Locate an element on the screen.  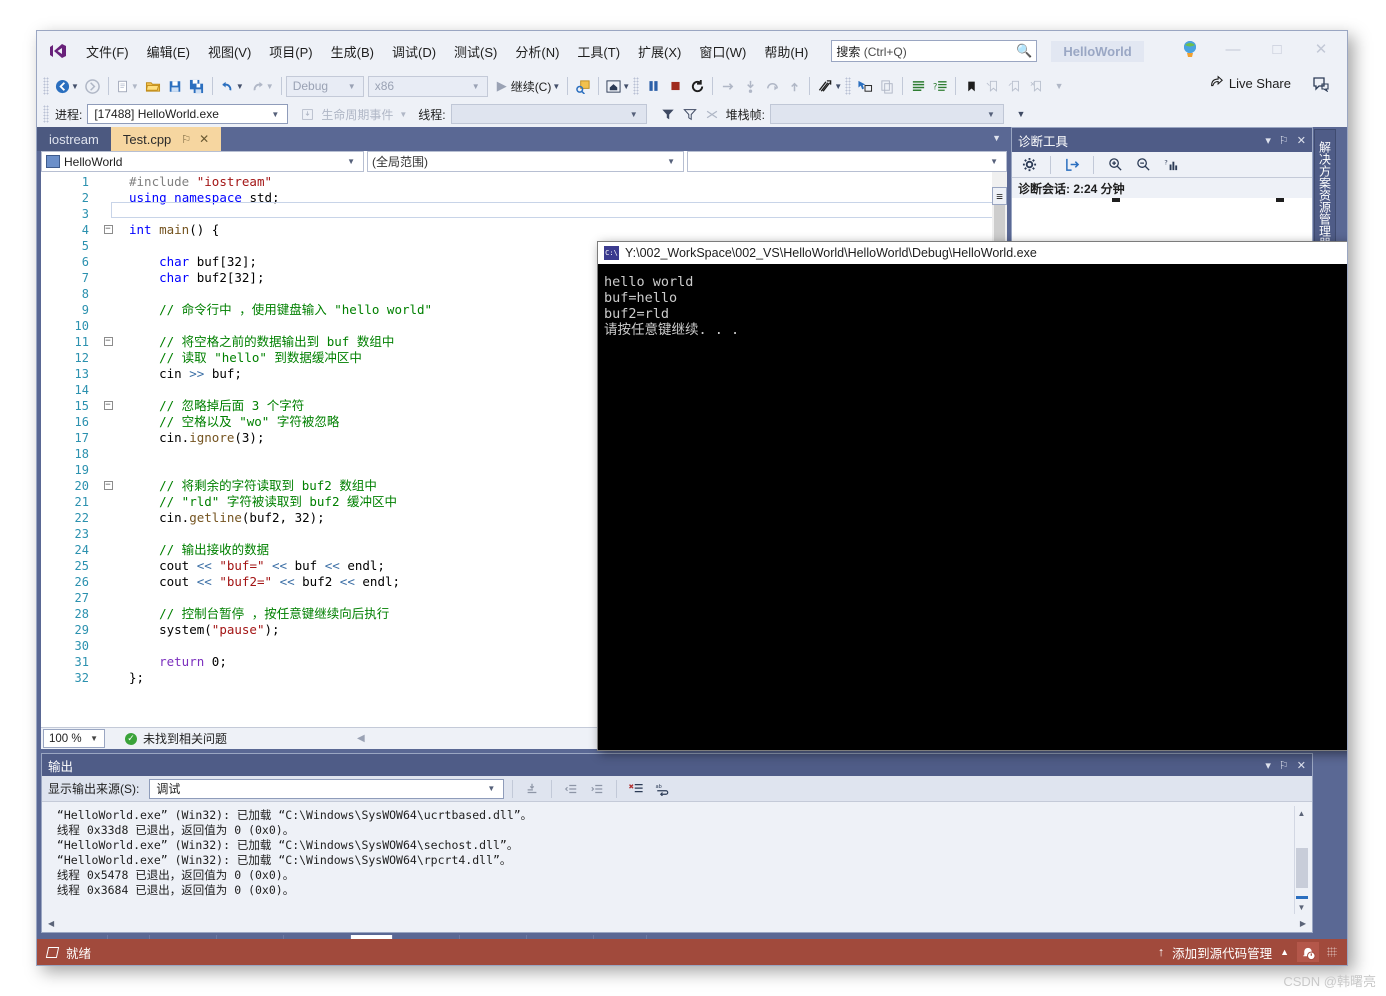
go-to-next-icon is located at coordinates (597, 789).